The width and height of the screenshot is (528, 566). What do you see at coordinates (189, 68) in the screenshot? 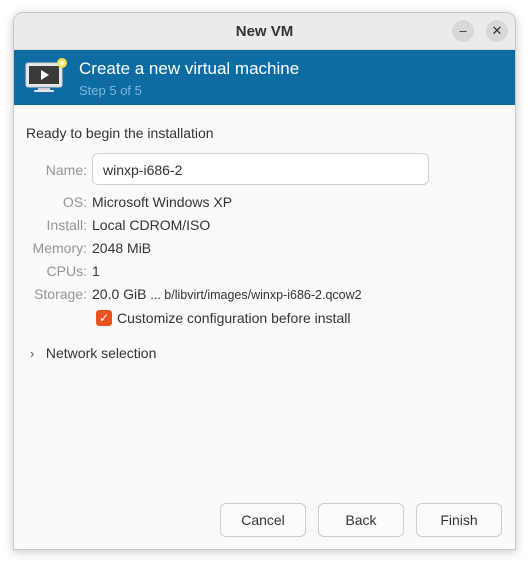
I see `banner-title: Create a new virtual machine` at bounding box center [189, 68].